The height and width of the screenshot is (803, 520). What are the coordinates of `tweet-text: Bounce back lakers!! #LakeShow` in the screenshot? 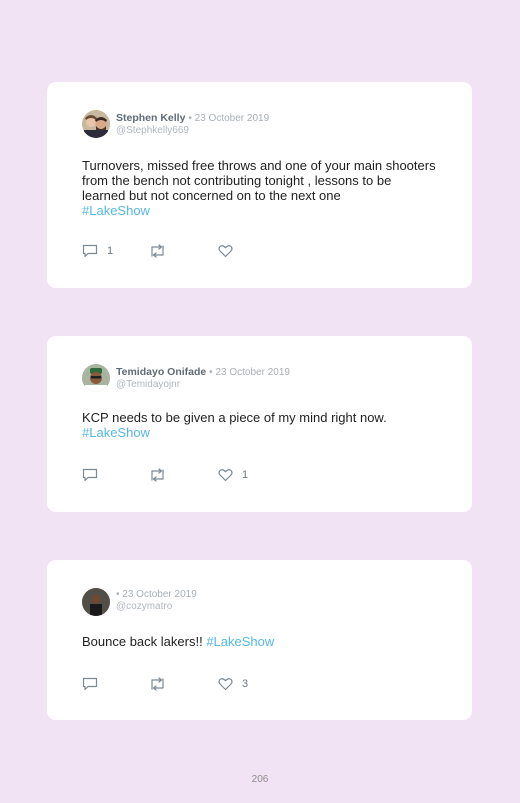 It's located at (259, 641).